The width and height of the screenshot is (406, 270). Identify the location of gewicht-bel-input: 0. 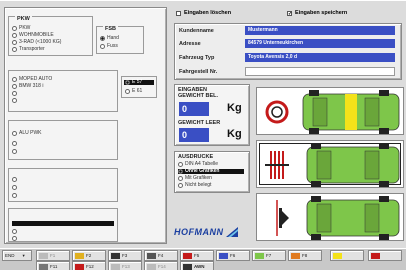
(194, 109).